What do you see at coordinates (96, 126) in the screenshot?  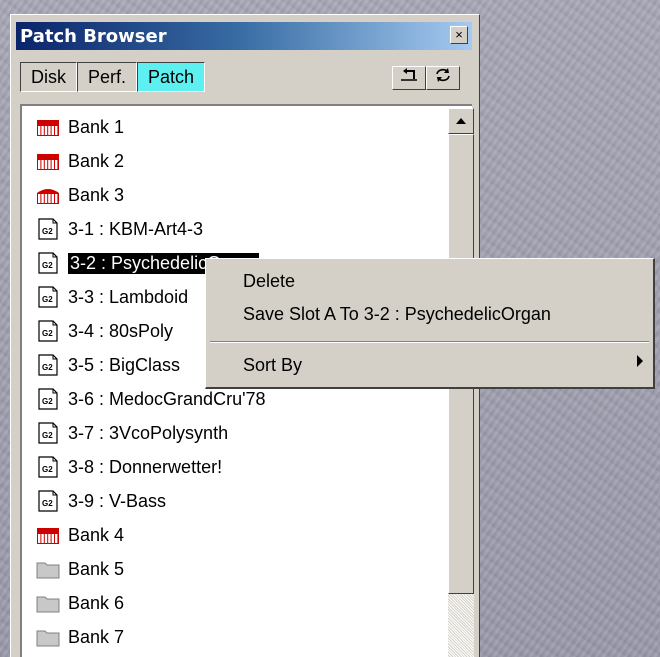 I see `list-item-label: Bank 1` at bounding box center [96, 126].